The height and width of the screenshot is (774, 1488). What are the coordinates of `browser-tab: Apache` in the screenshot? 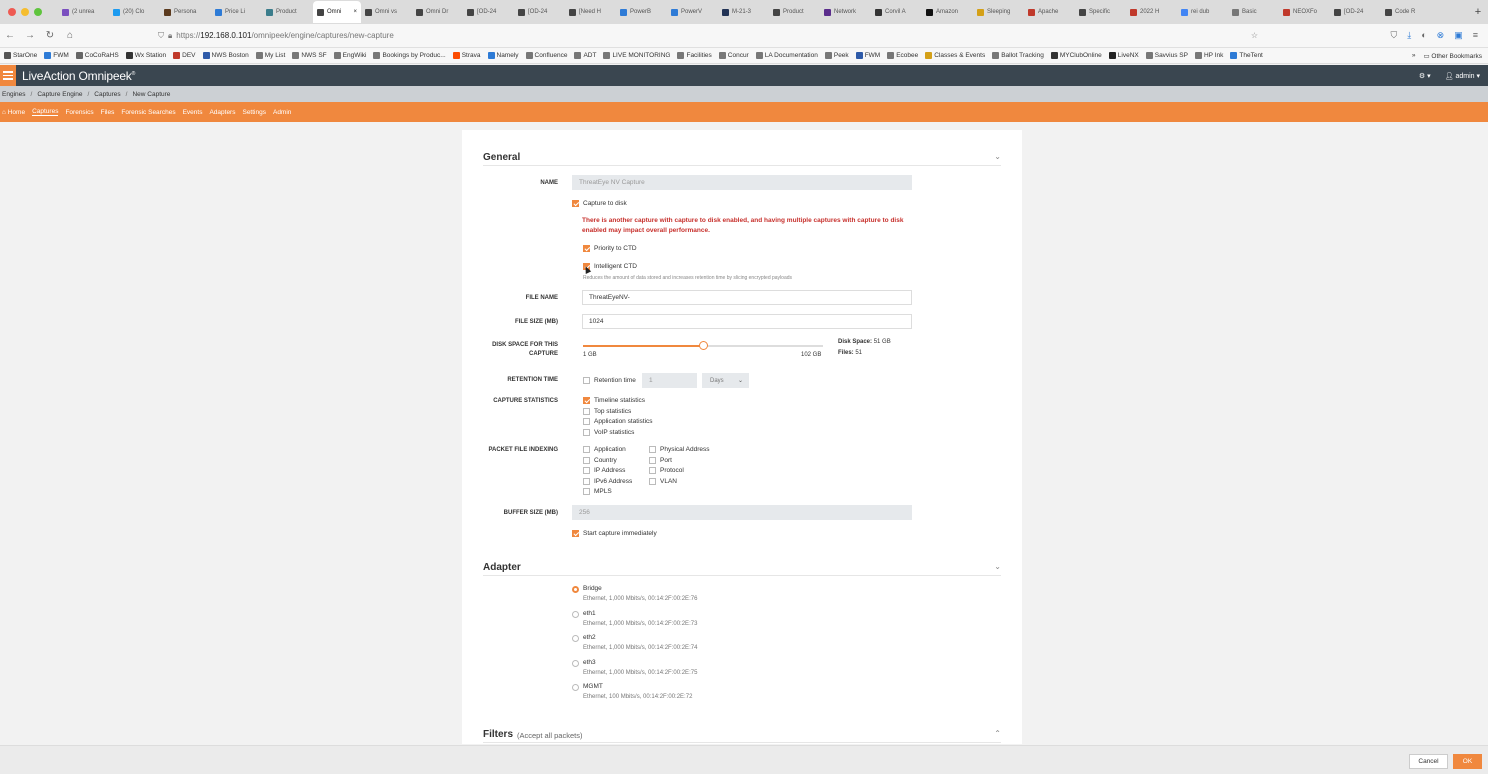 It's located at (1049, 12).